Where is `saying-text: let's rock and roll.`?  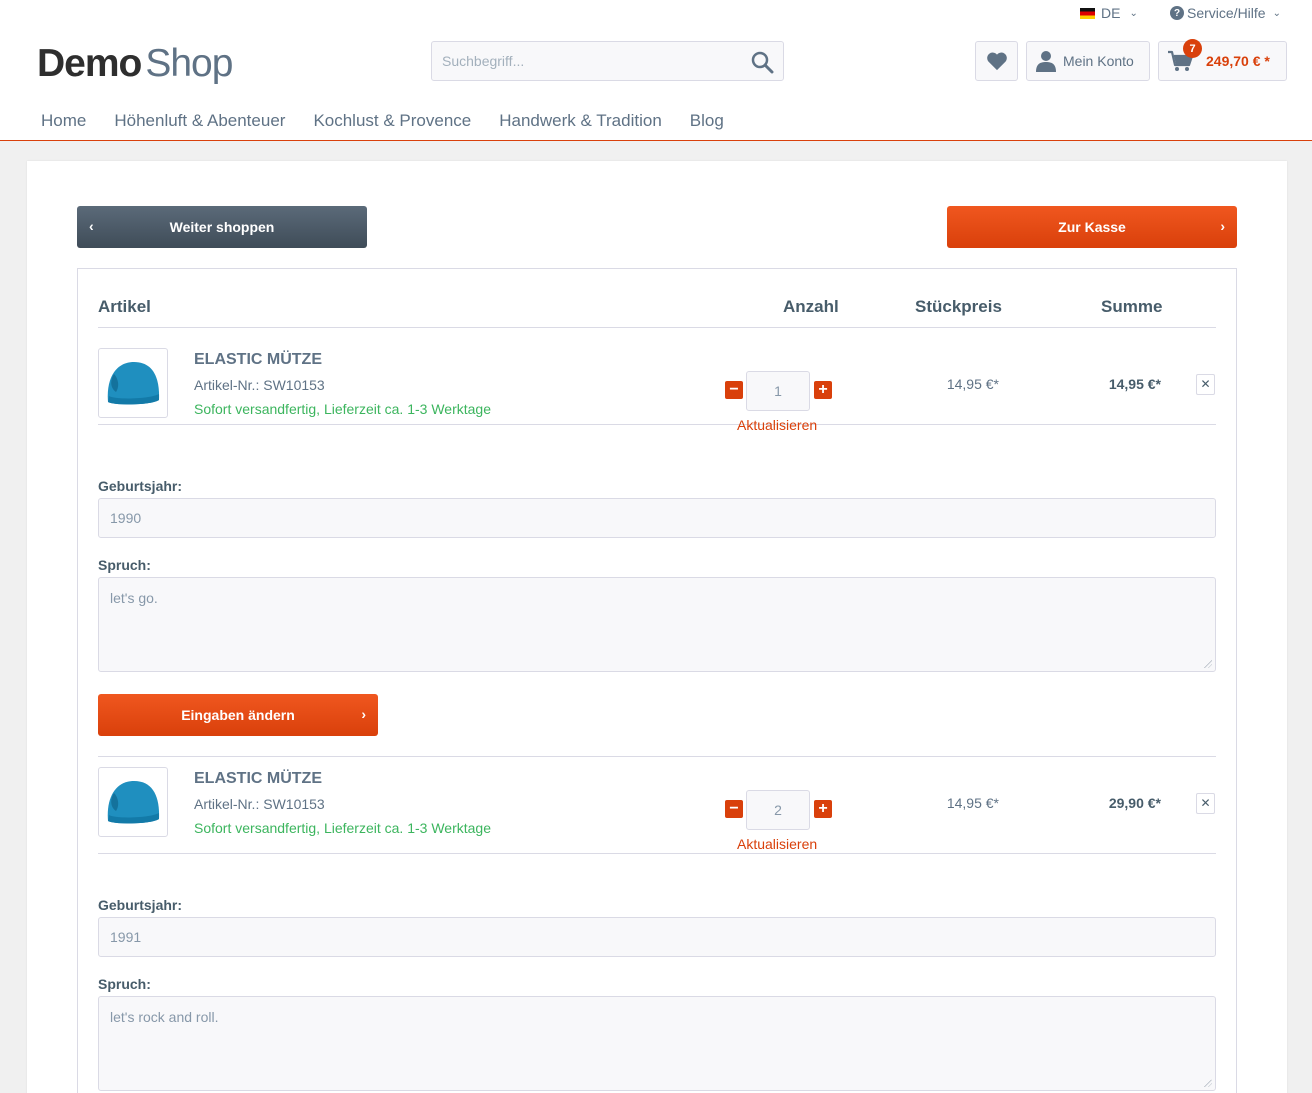 saying-text: let's rock and roll. is located at coordinates (164, 1017).